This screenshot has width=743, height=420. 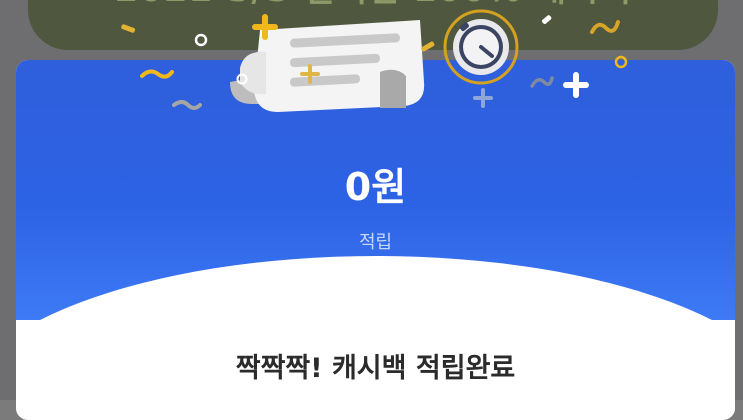 I want to click on completion-message: 짝짝짝! 캐시백 적립완료, so click(x=375, y=368).